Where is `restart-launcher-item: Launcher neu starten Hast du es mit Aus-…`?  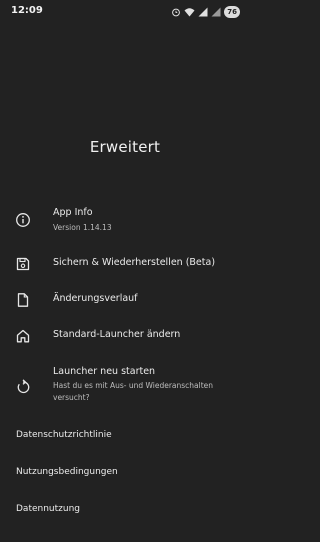
restart-launcher-item: Launcher neu starten Hast du es mit Aus-… is located at coordinates (125, 386).